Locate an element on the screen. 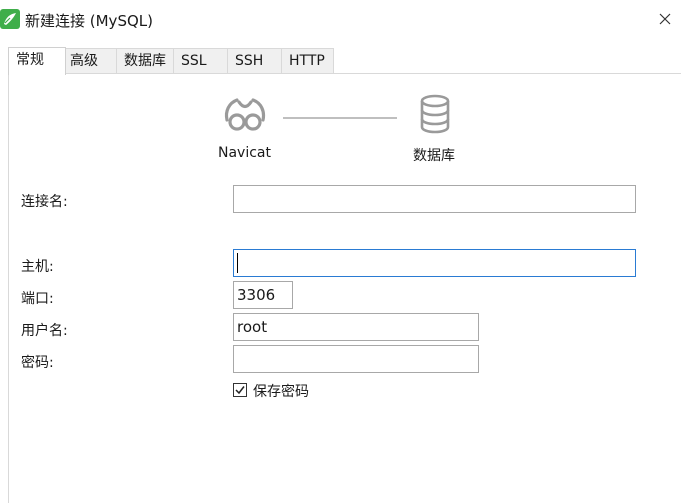 The image size is (681, 503). navicat-logo-icon is located at coordinates (245, 114).